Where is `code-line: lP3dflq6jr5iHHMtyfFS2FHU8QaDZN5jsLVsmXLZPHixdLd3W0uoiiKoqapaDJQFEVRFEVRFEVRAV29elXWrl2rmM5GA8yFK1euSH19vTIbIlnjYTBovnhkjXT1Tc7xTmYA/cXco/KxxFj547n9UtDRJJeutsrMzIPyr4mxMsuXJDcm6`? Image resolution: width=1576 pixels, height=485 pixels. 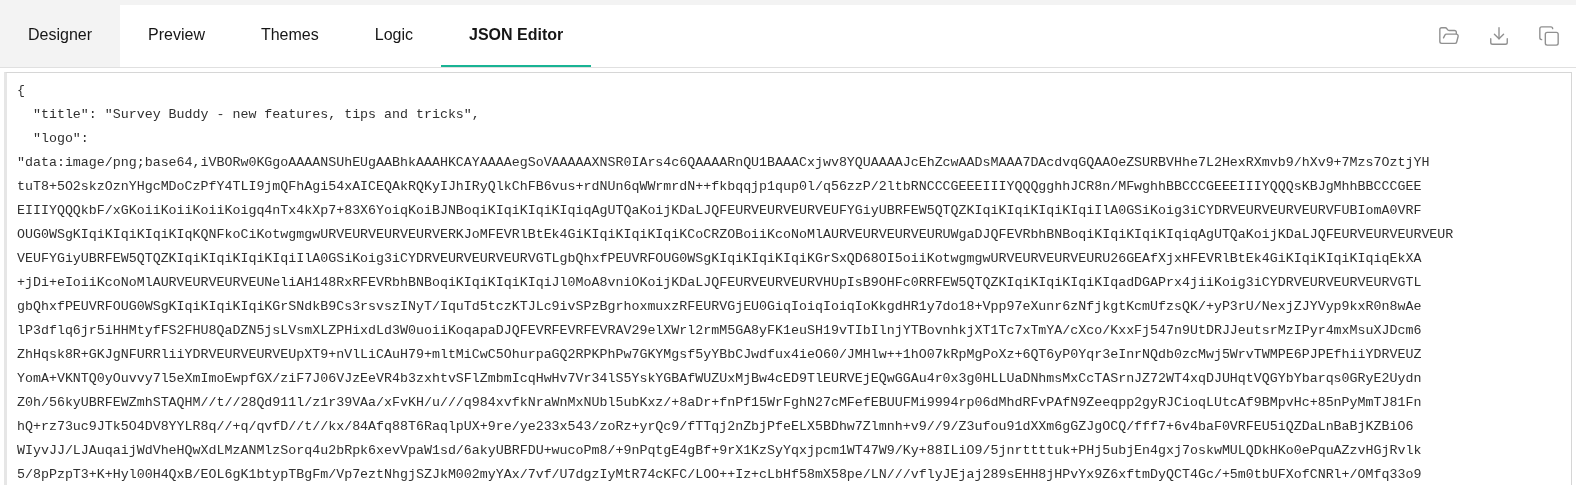
code-line: lP3dflq6jr5iHHMtyfFS2FHU8QaDZN5jsLVsmXLZPHixdLd3W0uoiiKoqapaDJQFEVRFEVRFEVRAV29elXWrl2rmM5GA8yFK1euSH19vTIbIlnjYTBovnhkjXT1Tc7xTmYA/cXco/KxxFj547n9UtDRJJeutsrMzIPyr4mxMsuXJDcm6 is located at coordinates (719, 331).